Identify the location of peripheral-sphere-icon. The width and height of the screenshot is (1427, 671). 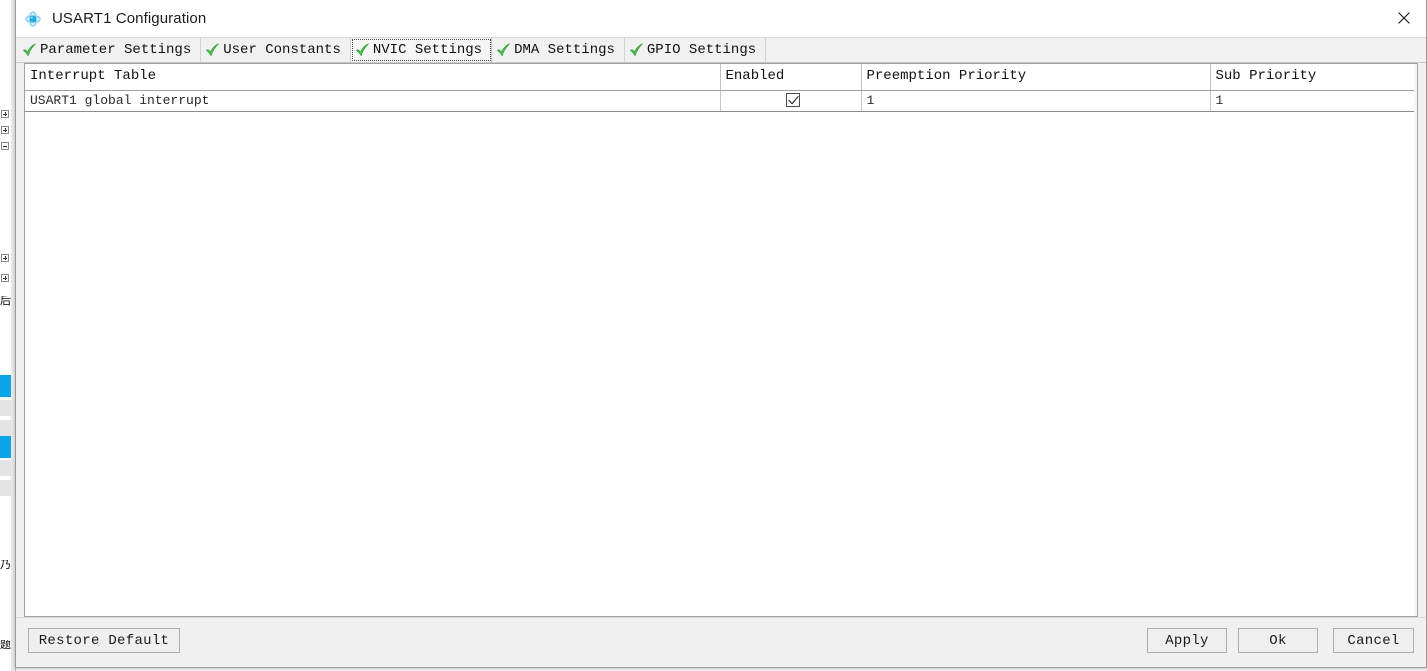
(33, 18).